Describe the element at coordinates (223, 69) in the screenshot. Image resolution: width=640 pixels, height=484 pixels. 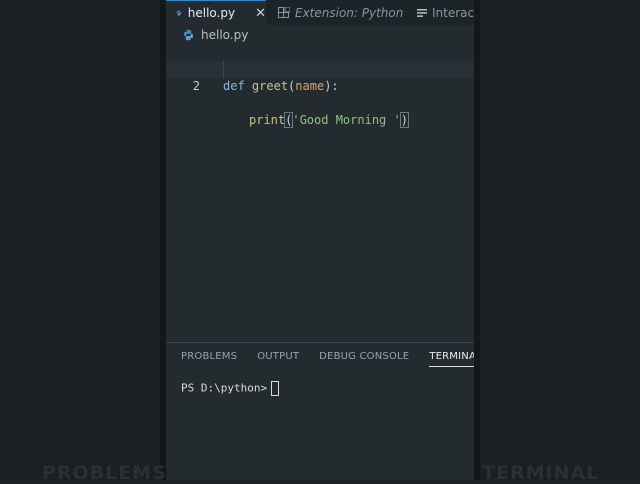
I see `indent-guide` at that location.